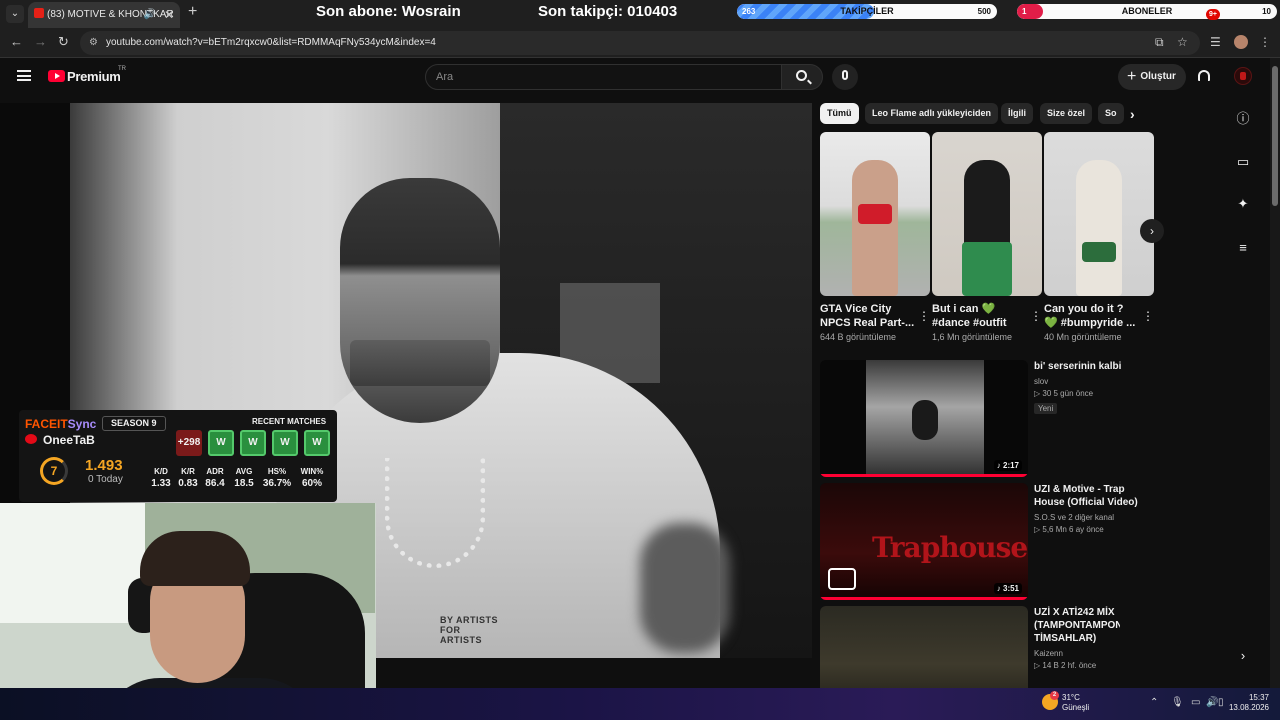 The image size is (1280, 720). What do you see at coordinates (1265, 42) in the screenshot?
I see `browser-menu-icon: ⋮` at bounding box center [1265, 42].